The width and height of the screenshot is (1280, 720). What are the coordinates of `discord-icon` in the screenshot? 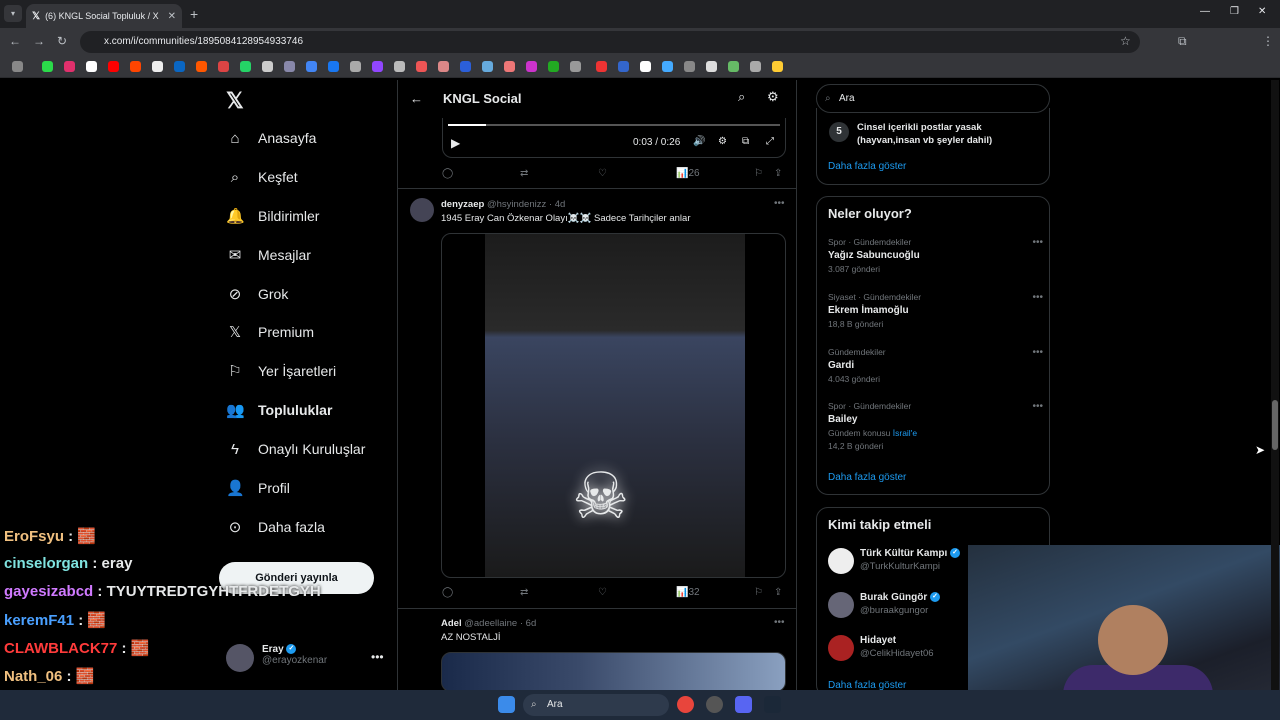 It's located at (743, 704).